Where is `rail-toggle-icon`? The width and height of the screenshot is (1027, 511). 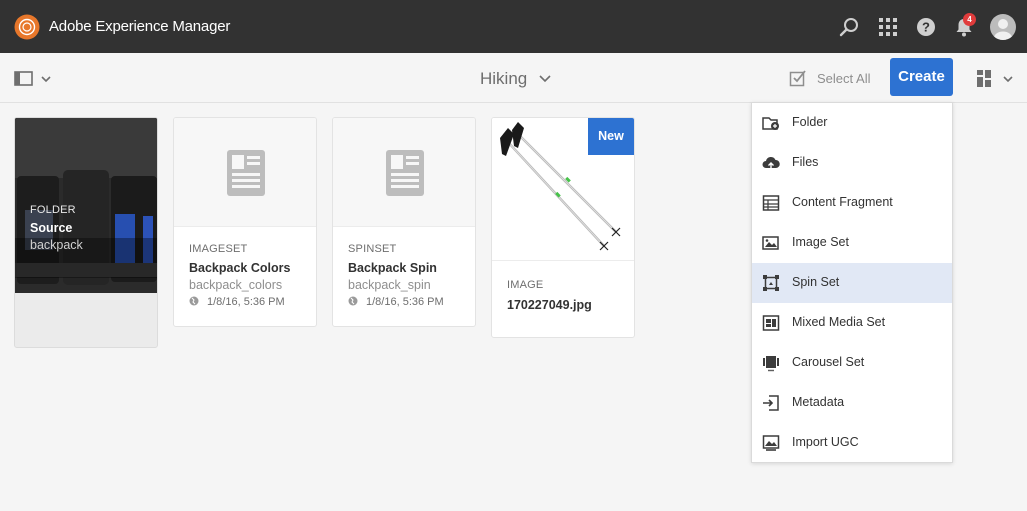
rail-toggle-icon is located at coordinates (32, 78).